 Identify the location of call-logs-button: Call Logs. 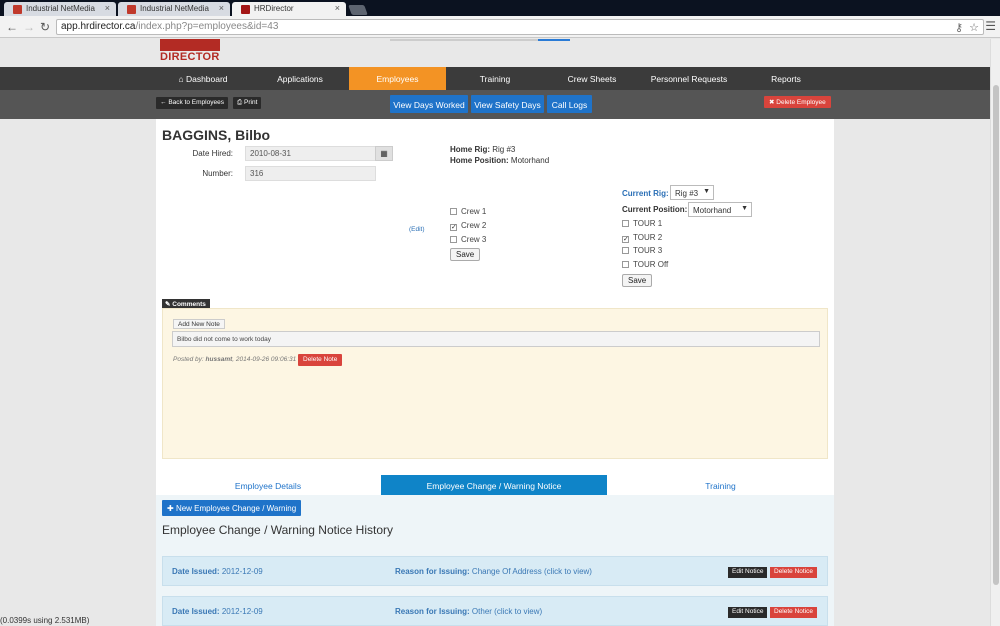
(569, 104).